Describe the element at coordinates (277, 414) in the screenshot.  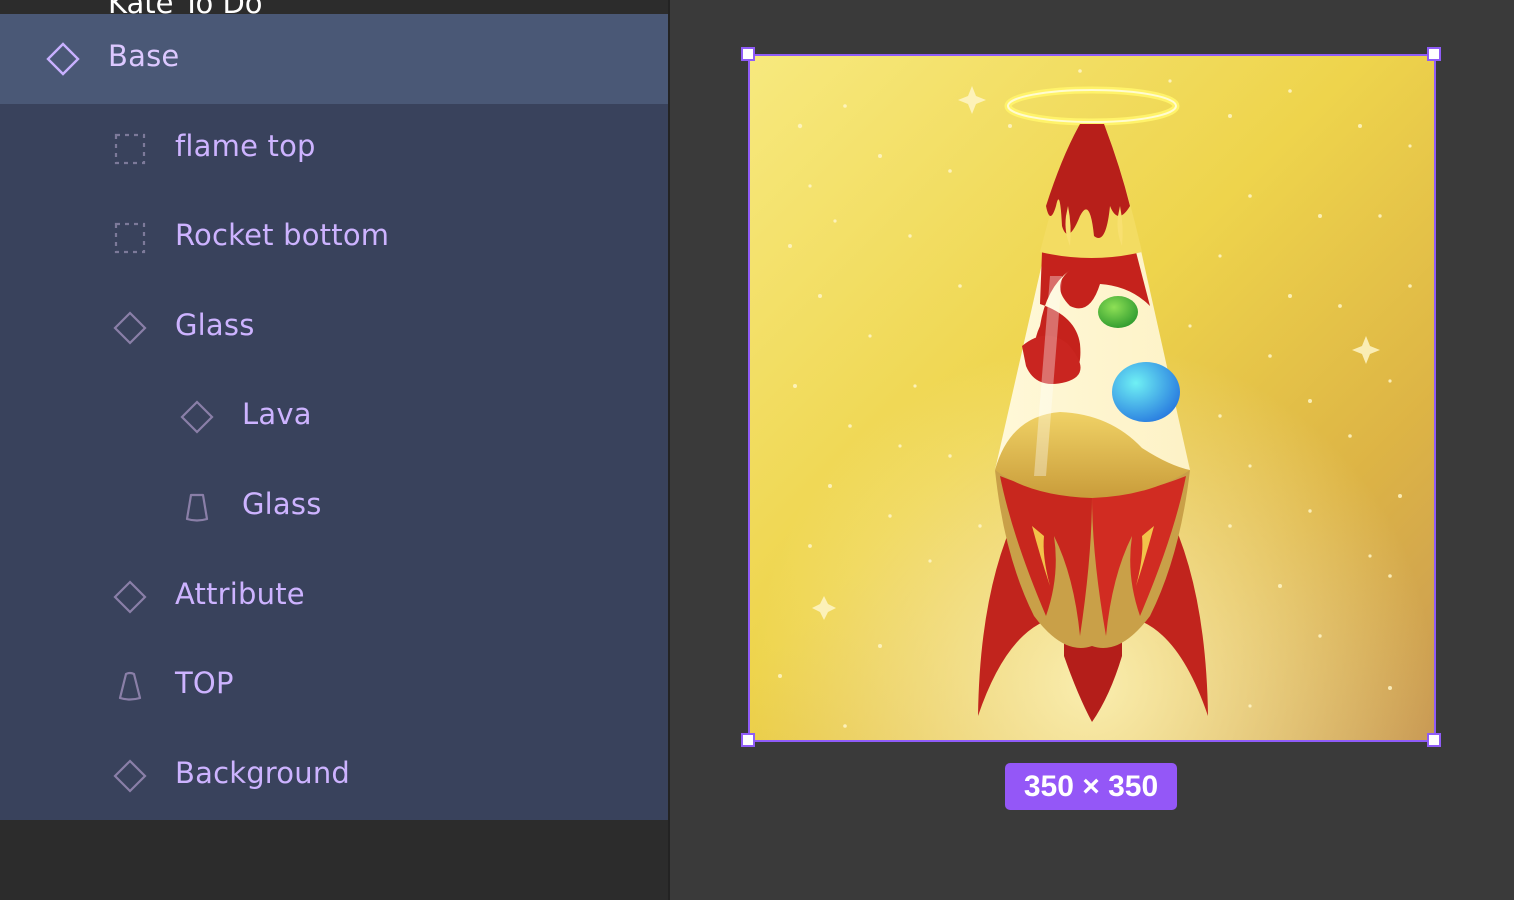
I see `layer-label: Lava` at that location.